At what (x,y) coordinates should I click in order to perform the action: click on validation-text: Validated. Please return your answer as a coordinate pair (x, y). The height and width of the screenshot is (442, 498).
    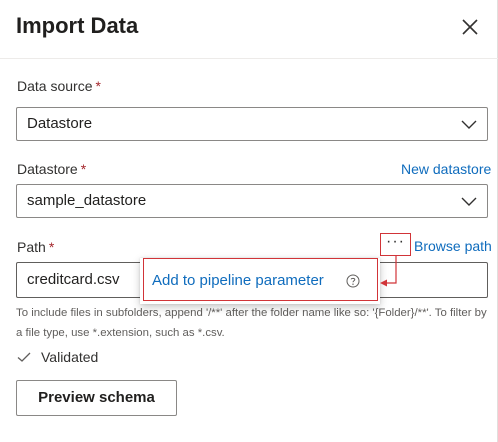
    Looking at the image, I should click on (70, 357).